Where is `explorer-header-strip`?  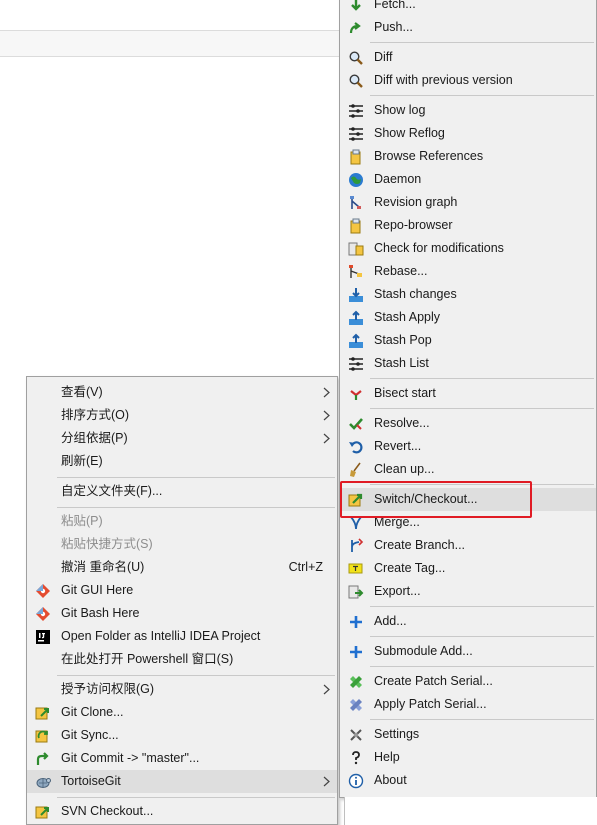 explorer-header-strip is located at coordinates (170, 43).